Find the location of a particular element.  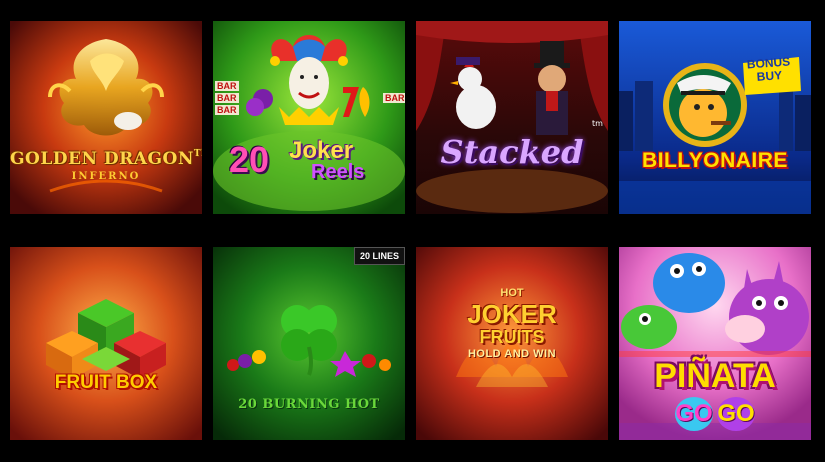

game-tile-burning-hot: 20 LINES 20 BURNING HOT is located at coordinates (309, 343).